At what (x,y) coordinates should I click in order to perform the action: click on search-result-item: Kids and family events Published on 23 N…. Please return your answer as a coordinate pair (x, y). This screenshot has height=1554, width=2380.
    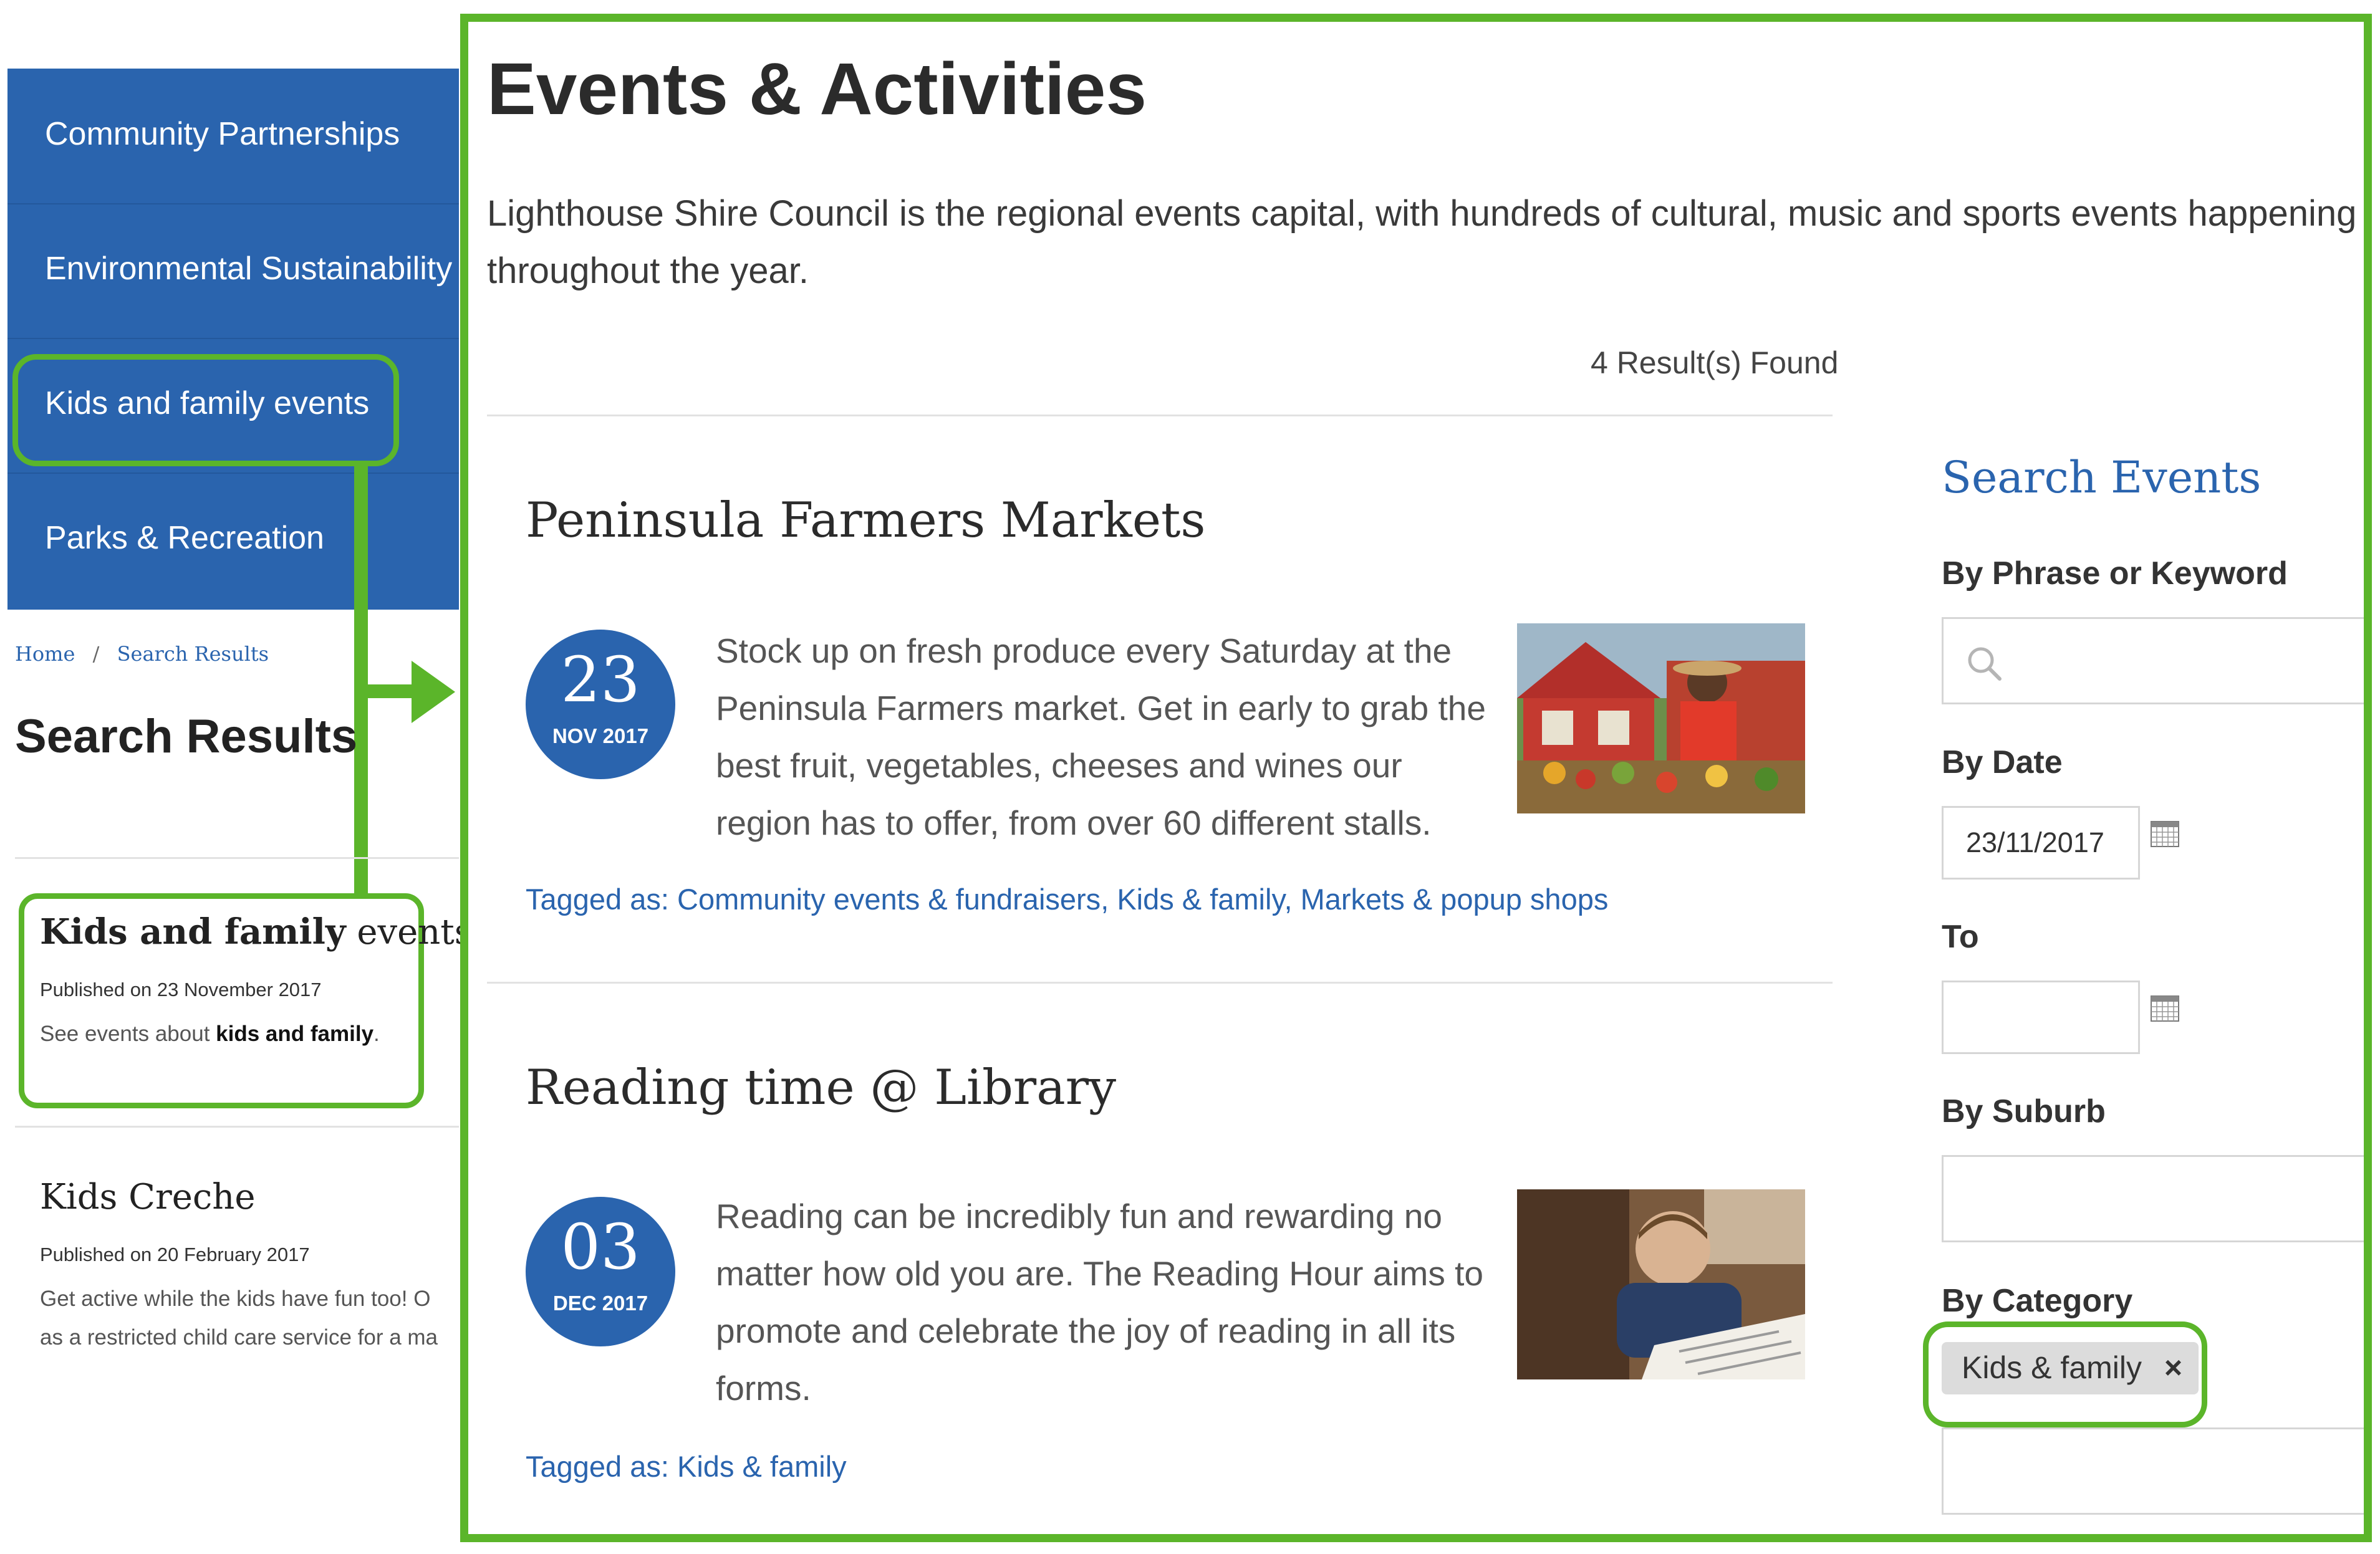
    Looking at the image, I should click on (256, 982).